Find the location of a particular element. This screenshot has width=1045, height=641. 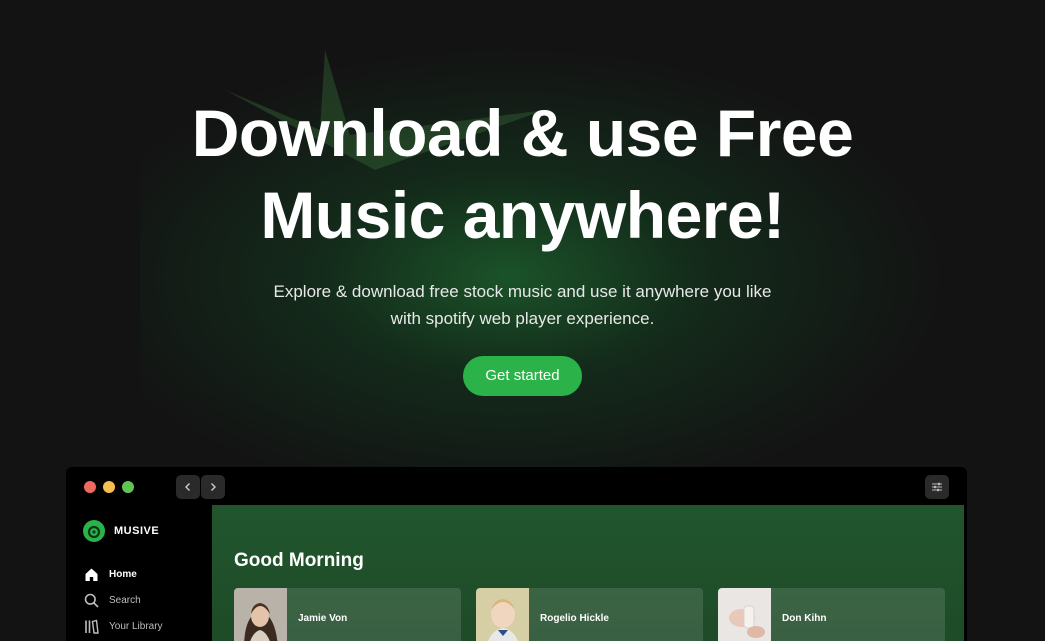

sidebar-item-label: Your Library is located at coordinates (136, 626).